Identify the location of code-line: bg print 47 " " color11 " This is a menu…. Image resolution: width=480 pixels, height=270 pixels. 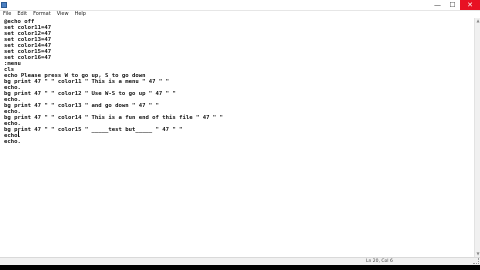
(87, 82).